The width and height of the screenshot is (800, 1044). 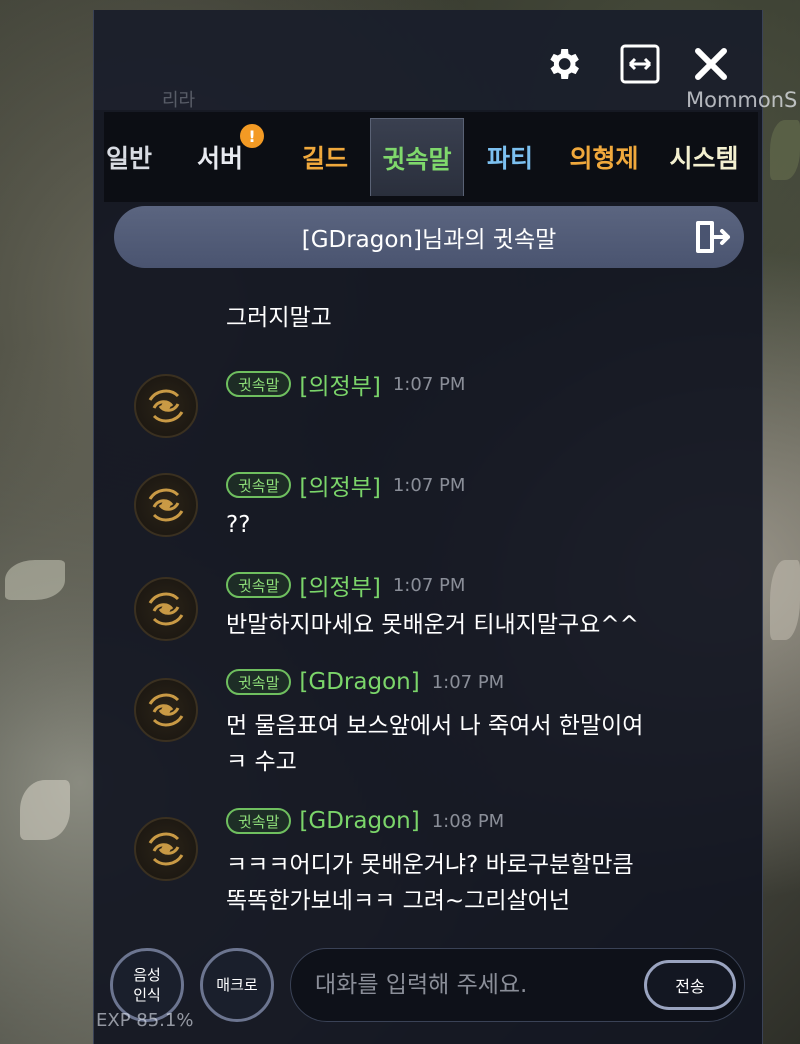 I want to click on gear-icon, so click(x=564, y=64).